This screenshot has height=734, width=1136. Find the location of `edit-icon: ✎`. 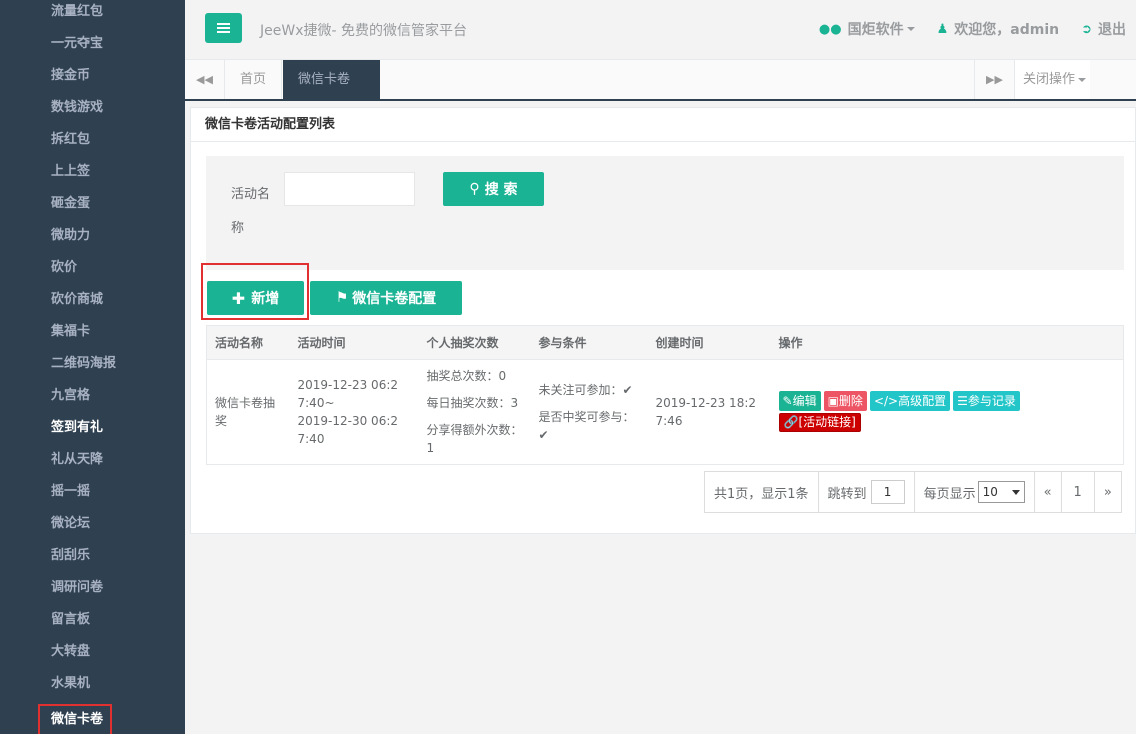

edit-icon: ✎ is located at coordinates (787, 400).